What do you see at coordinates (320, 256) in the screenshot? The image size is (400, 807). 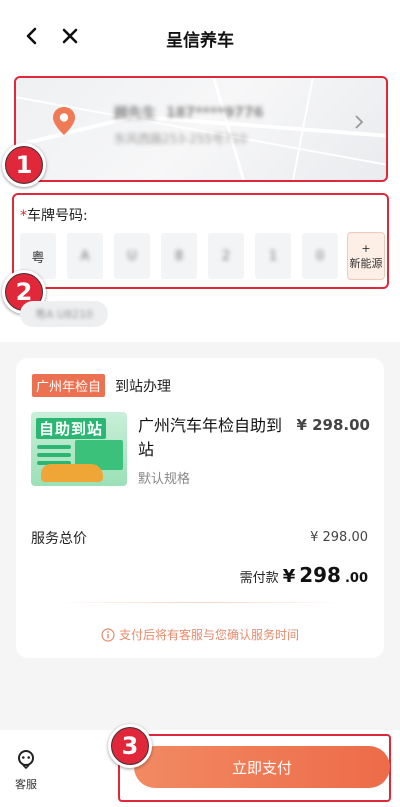 I see `plate-cell: 0` at bounding box center [320, 256].